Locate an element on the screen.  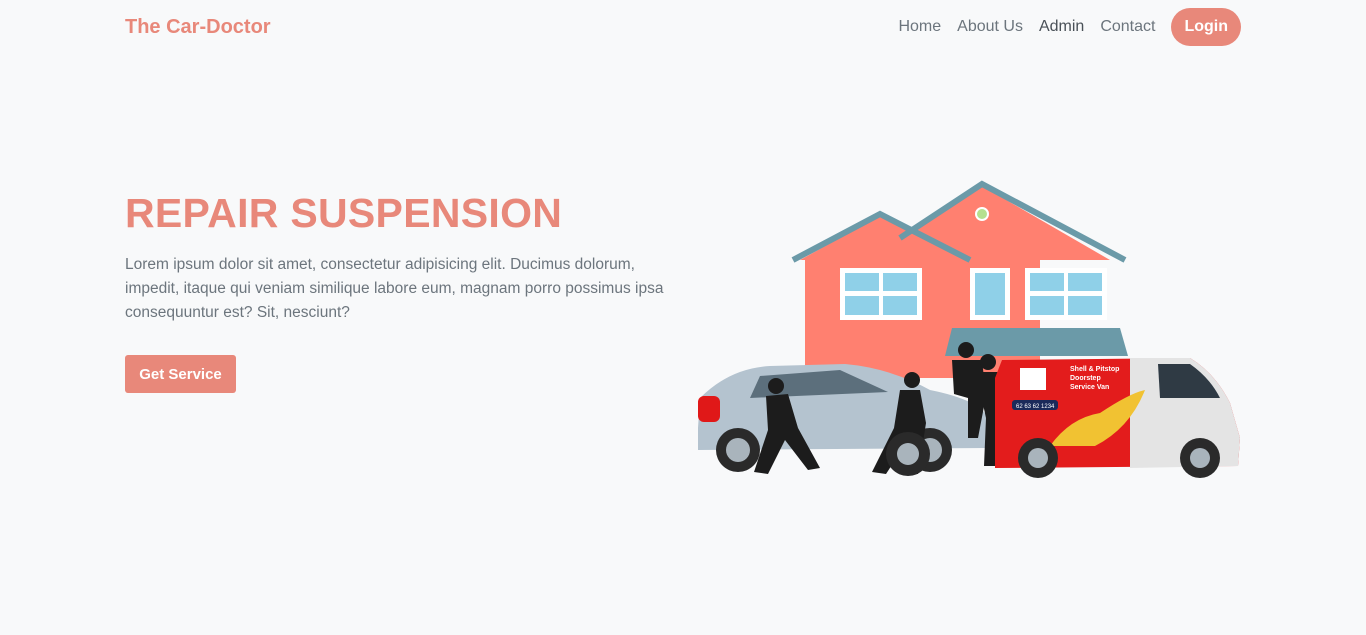
nav-link-about-us: About Us is located at coordinates (990, 27).